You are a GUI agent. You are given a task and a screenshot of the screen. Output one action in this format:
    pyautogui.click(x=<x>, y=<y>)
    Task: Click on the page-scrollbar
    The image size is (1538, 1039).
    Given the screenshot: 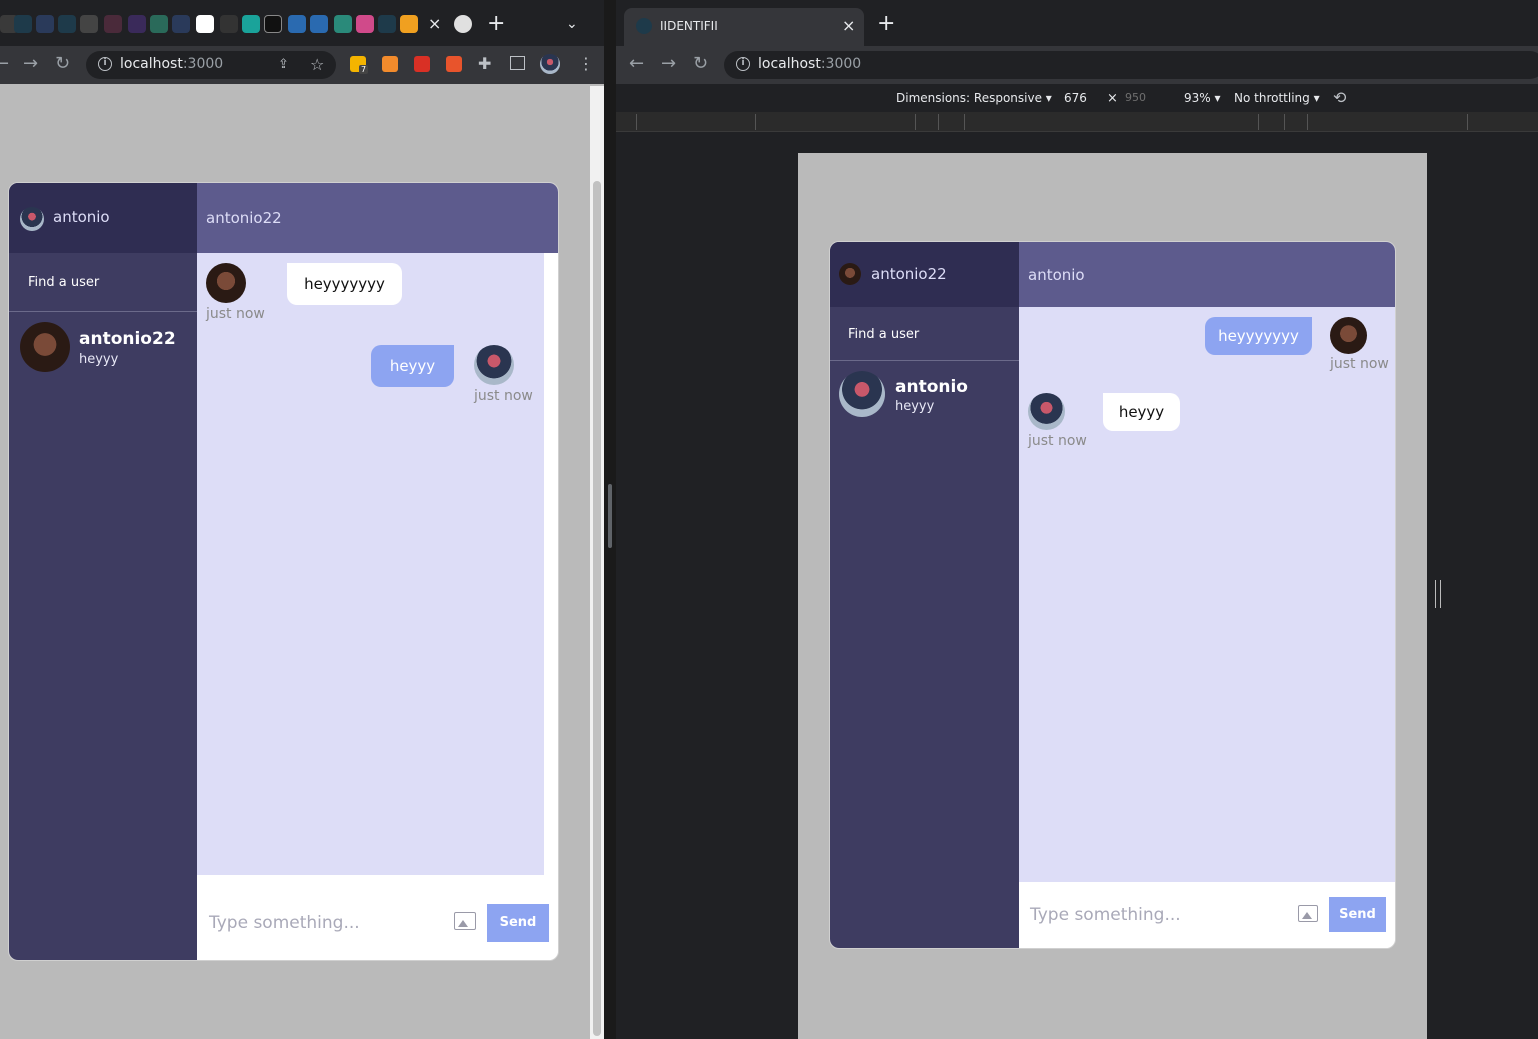 What is the action you would take?
    pyautogui.click(x=597, y=562)
    